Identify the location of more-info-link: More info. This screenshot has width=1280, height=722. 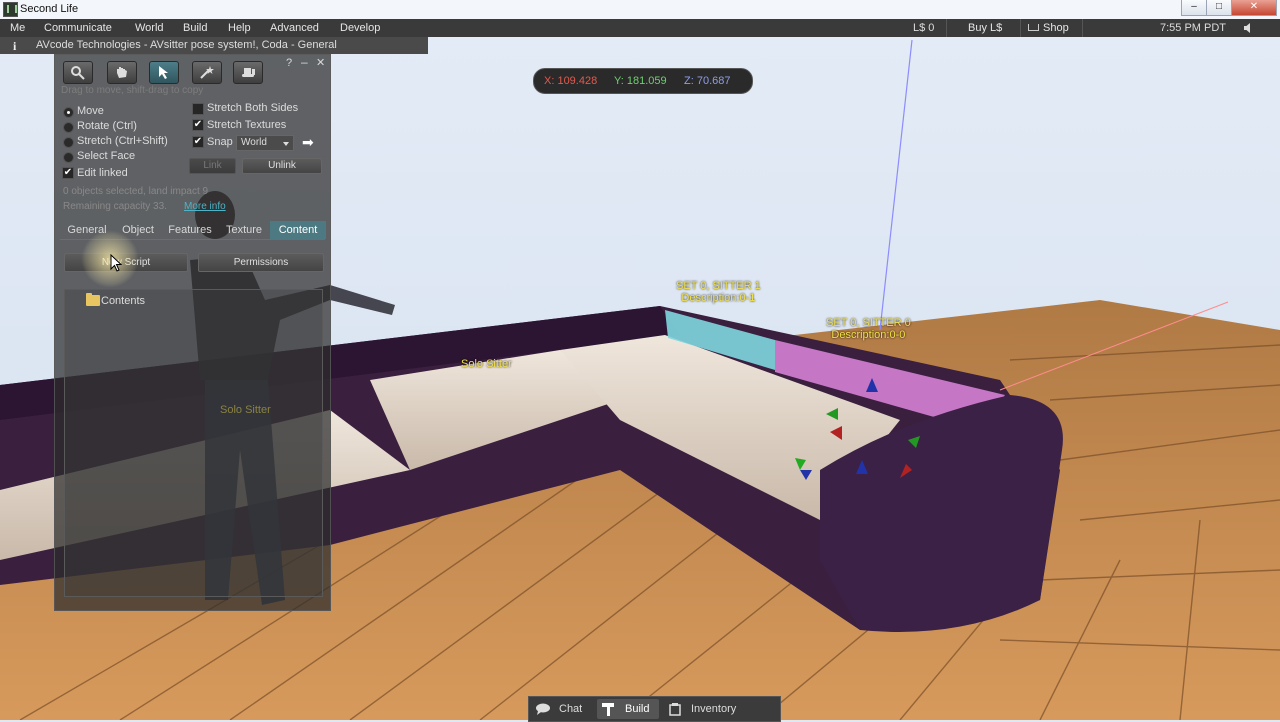
(205, 206).